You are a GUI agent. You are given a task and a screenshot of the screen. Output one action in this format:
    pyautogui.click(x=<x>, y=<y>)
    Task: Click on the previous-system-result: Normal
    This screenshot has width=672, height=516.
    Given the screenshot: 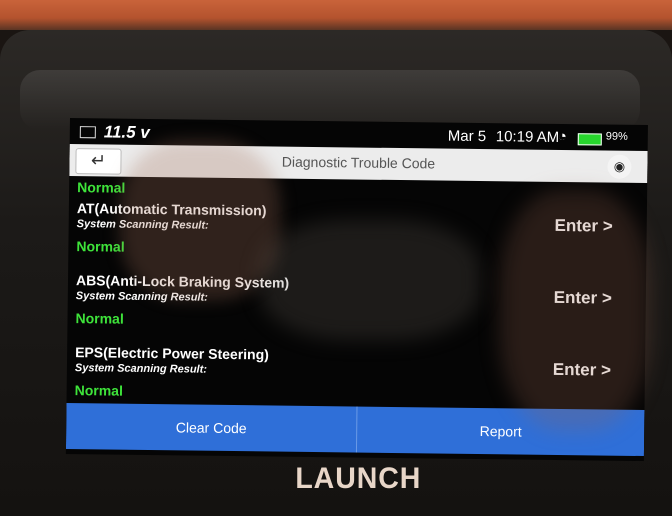 What is the action you would take?
    pyautogui.click(x=101, y=187)
    